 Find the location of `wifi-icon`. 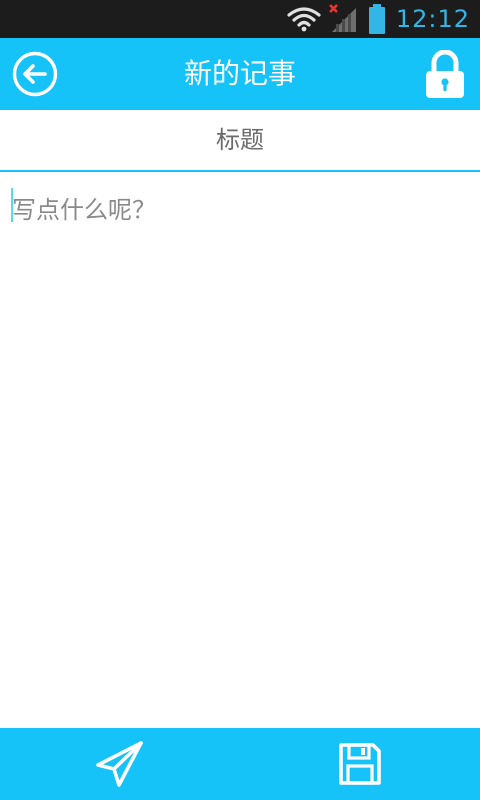

wifi-icon is located at coordinates (304, 19).